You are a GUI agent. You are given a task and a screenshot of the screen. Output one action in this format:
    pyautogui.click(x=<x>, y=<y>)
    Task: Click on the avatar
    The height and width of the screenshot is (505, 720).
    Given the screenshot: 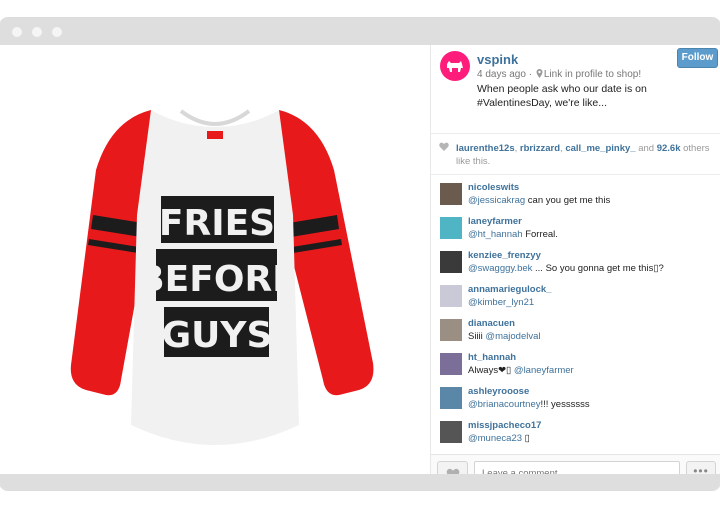 What is the action you would take?
    pyautogui.click(x=455, y=66)
    